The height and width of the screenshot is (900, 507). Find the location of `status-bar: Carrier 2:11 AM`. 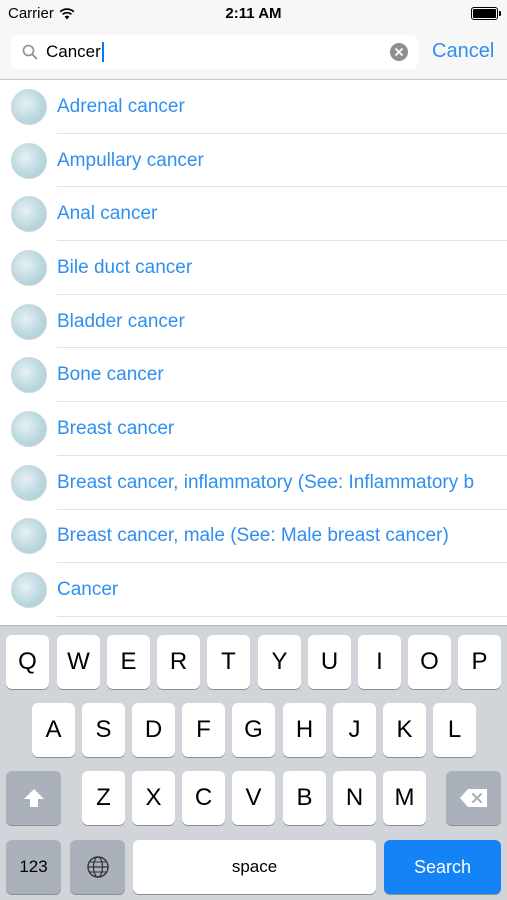

status-bar: Carrier 2:11 AM is located at coordinates (253, 14).